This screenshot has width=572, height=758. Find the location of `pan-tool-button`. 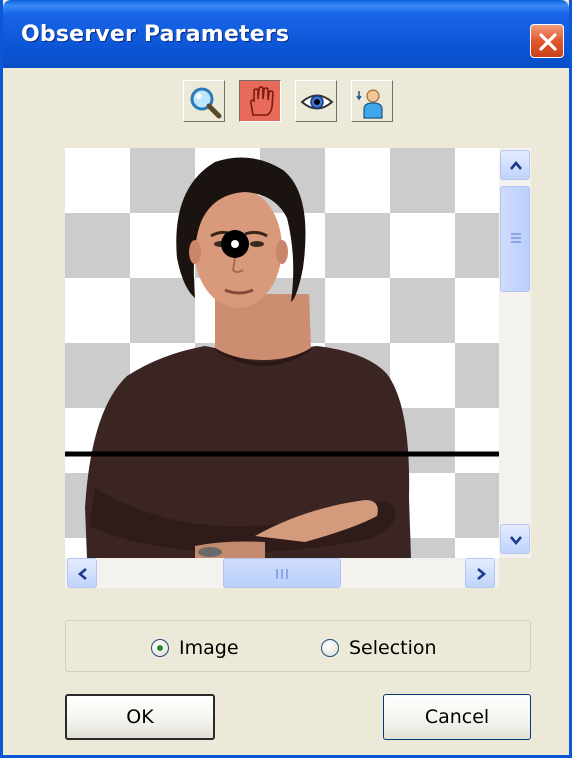

pan-tool-button is located at coordinates (260, 101).